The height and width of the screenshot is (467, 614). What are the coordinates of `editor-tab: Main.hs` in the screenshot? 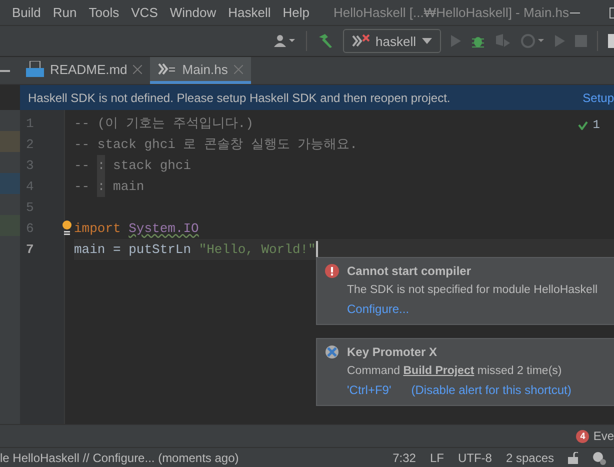 It's located at (200, 70).